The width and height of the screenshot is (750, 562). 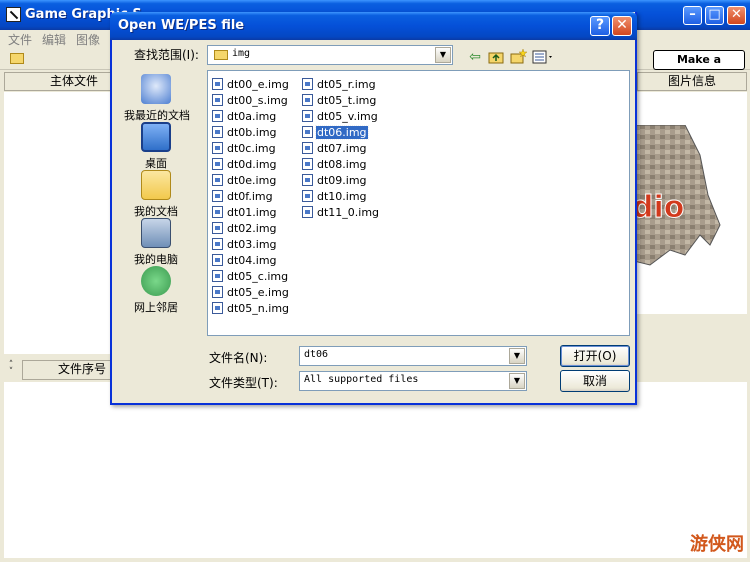 I want to click on view-menu-icon, so click(x=544, y=57).